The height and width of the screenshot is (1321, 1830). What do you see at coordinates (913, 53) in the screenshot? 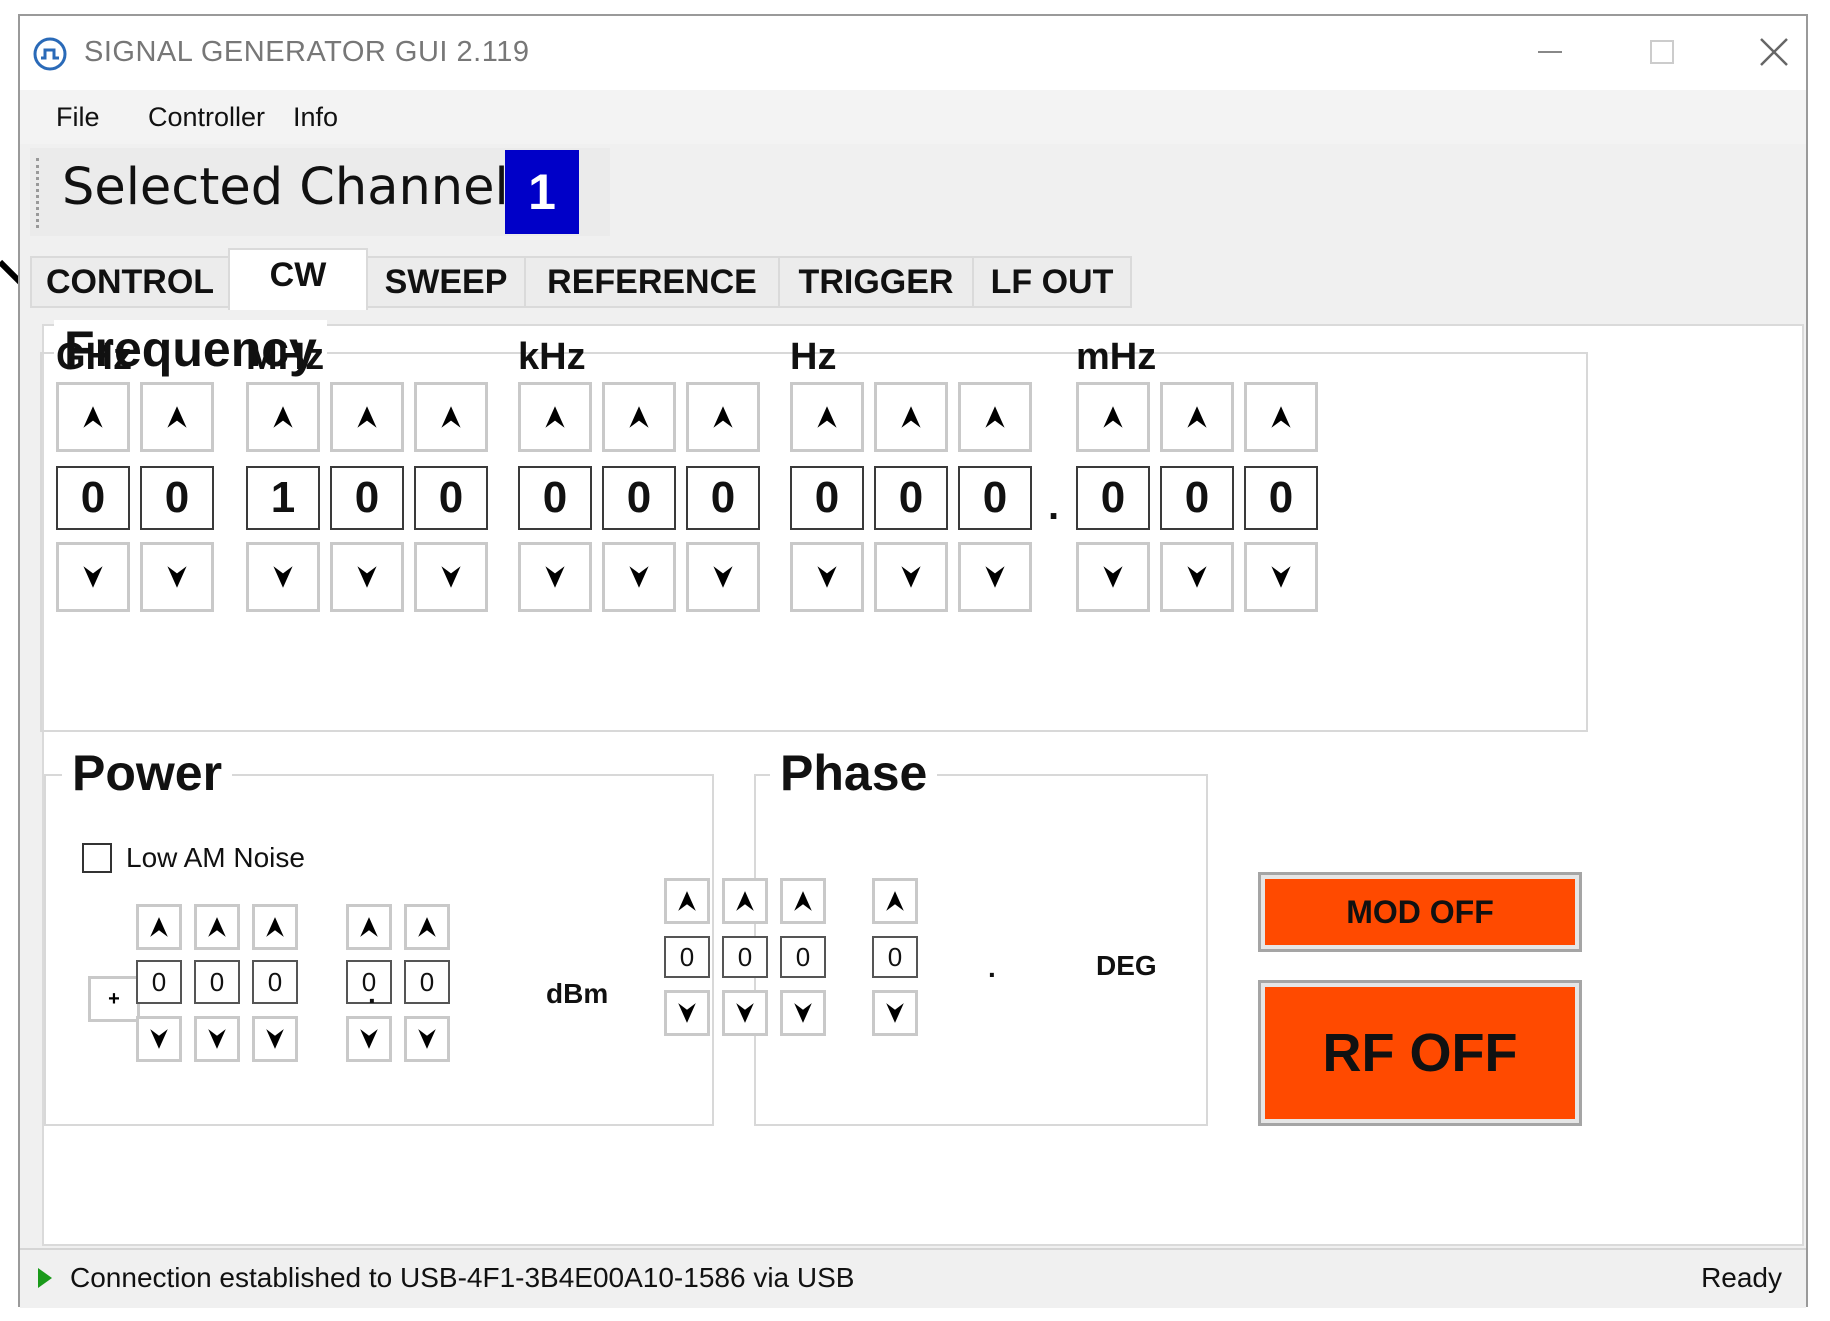
I see `title-bar: SIGNAL GENERATOR GUI 2.119` at bounding box center [913, 53].